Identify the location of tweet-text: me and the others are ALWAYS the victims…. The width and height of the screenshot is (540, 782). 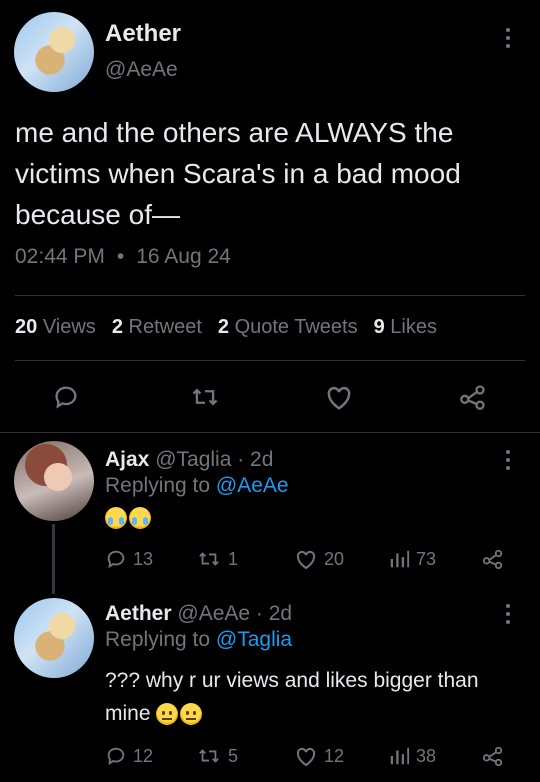
(238, 173).